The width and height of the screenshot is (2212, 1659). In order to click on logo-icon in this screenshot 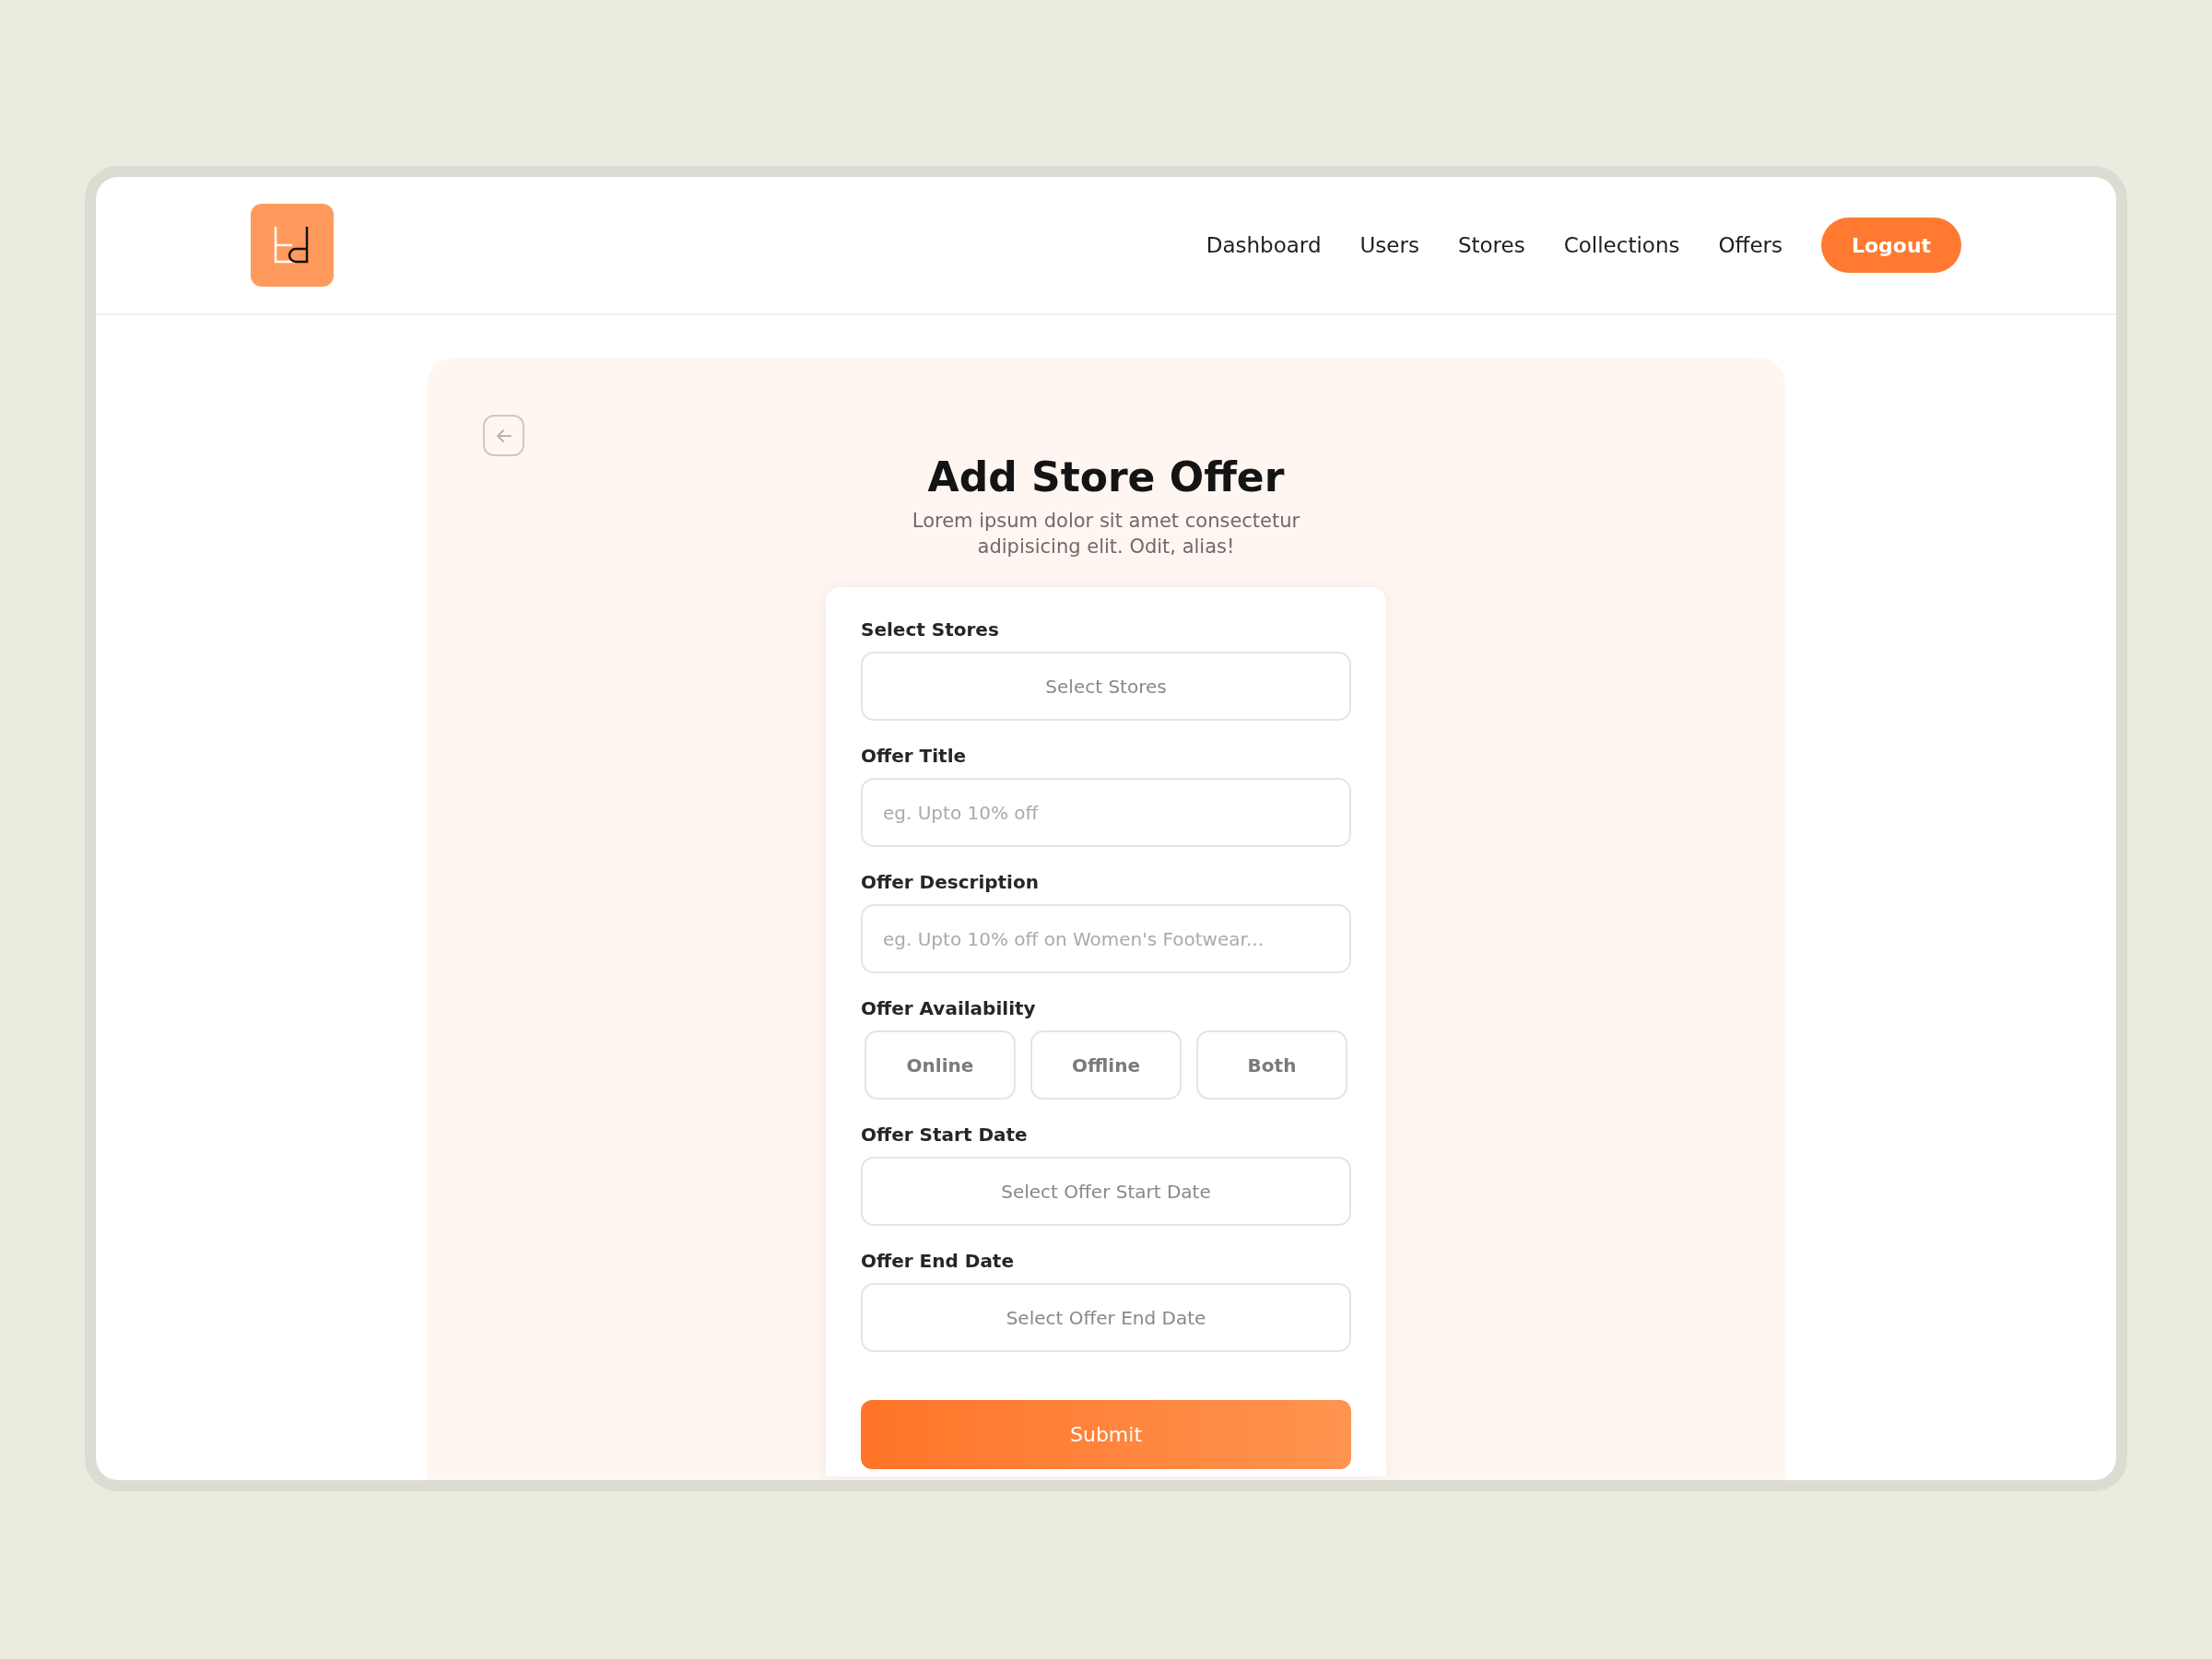, I will do `click(292, 245)`.